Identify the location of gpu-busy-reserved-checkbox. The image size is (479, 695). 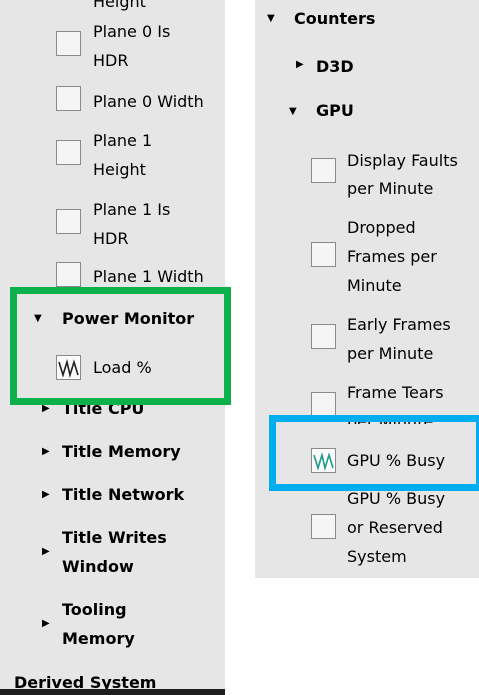
(323, 526).